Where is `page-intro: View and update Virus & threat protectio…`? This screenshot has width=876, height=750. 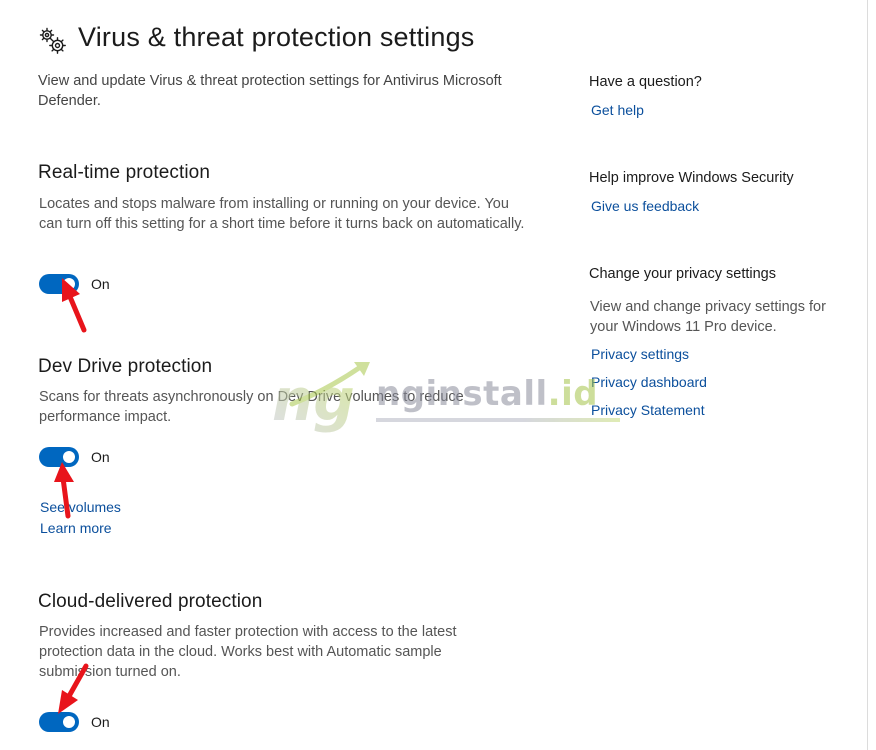
page-intro: View and update Virus & threat protectio… is located at coordinates (270, 91).